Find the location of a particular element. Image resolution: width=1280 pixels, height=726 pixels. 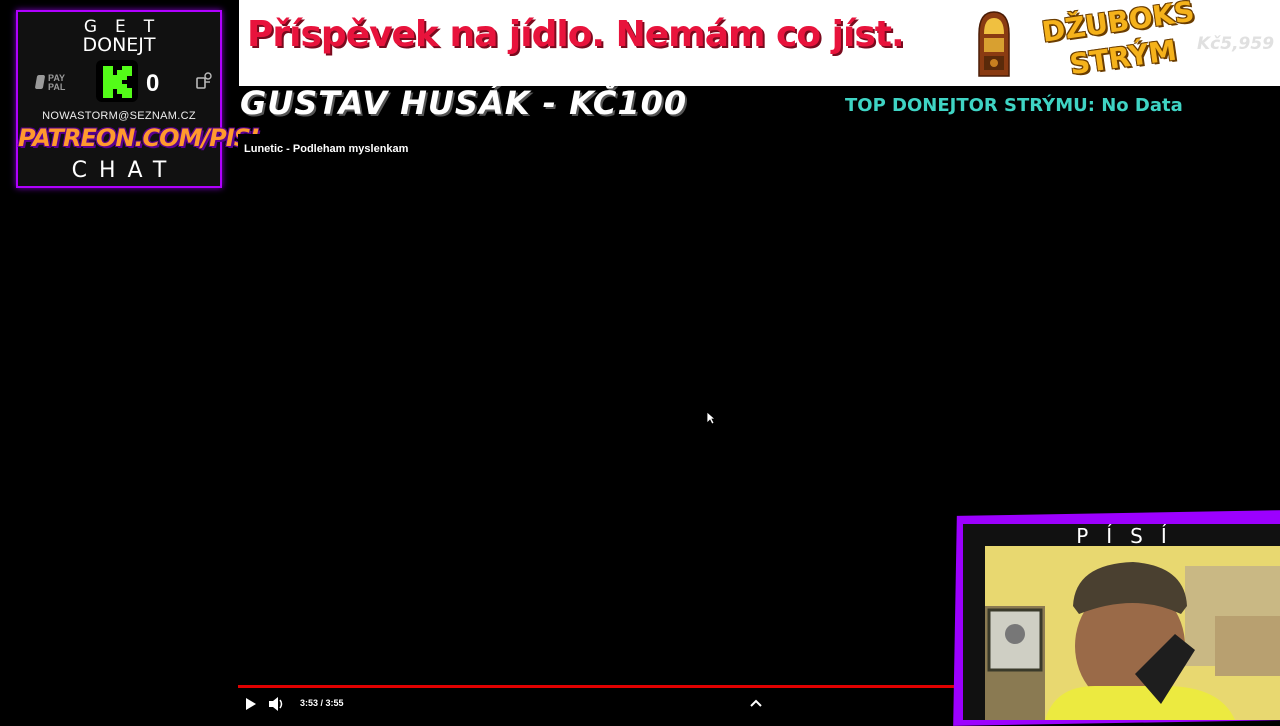

expand-button is located at coordinates (756, 703).